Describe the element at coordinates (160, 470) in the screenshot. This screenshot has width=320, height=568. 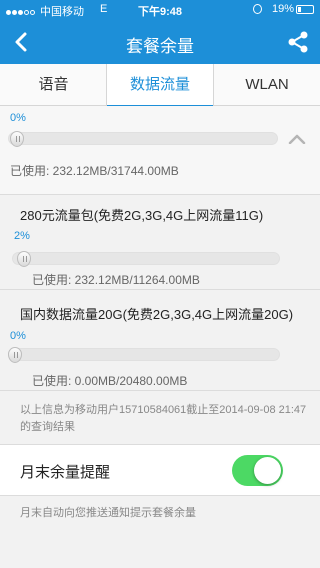
I see `month-end-reminder-row: 月末余量提醒` at that location.